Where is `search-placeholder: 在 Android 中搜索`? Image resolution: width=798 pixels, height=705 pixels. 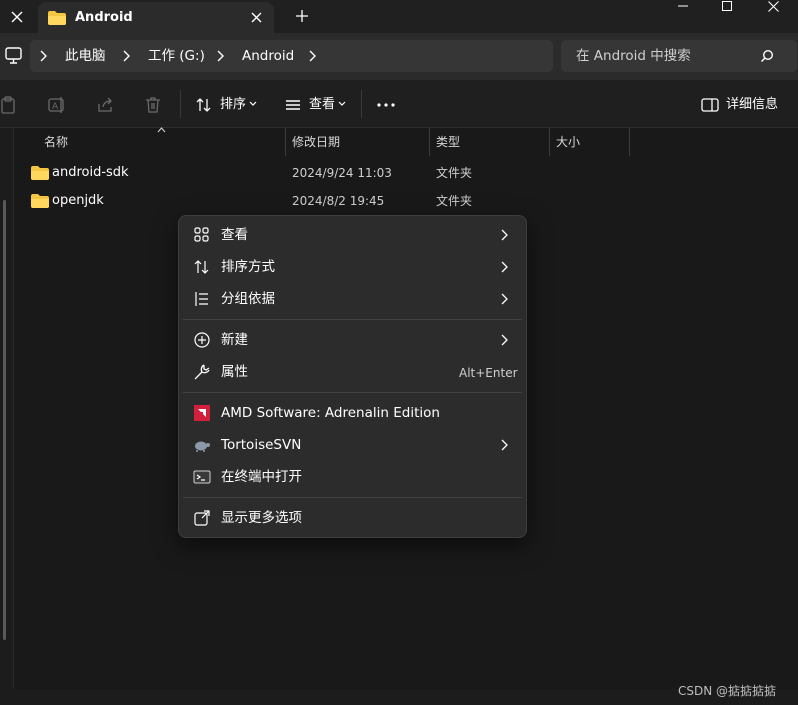 search-placeholder: 在 Android 中搜索 is located at coordinates (633, 56).